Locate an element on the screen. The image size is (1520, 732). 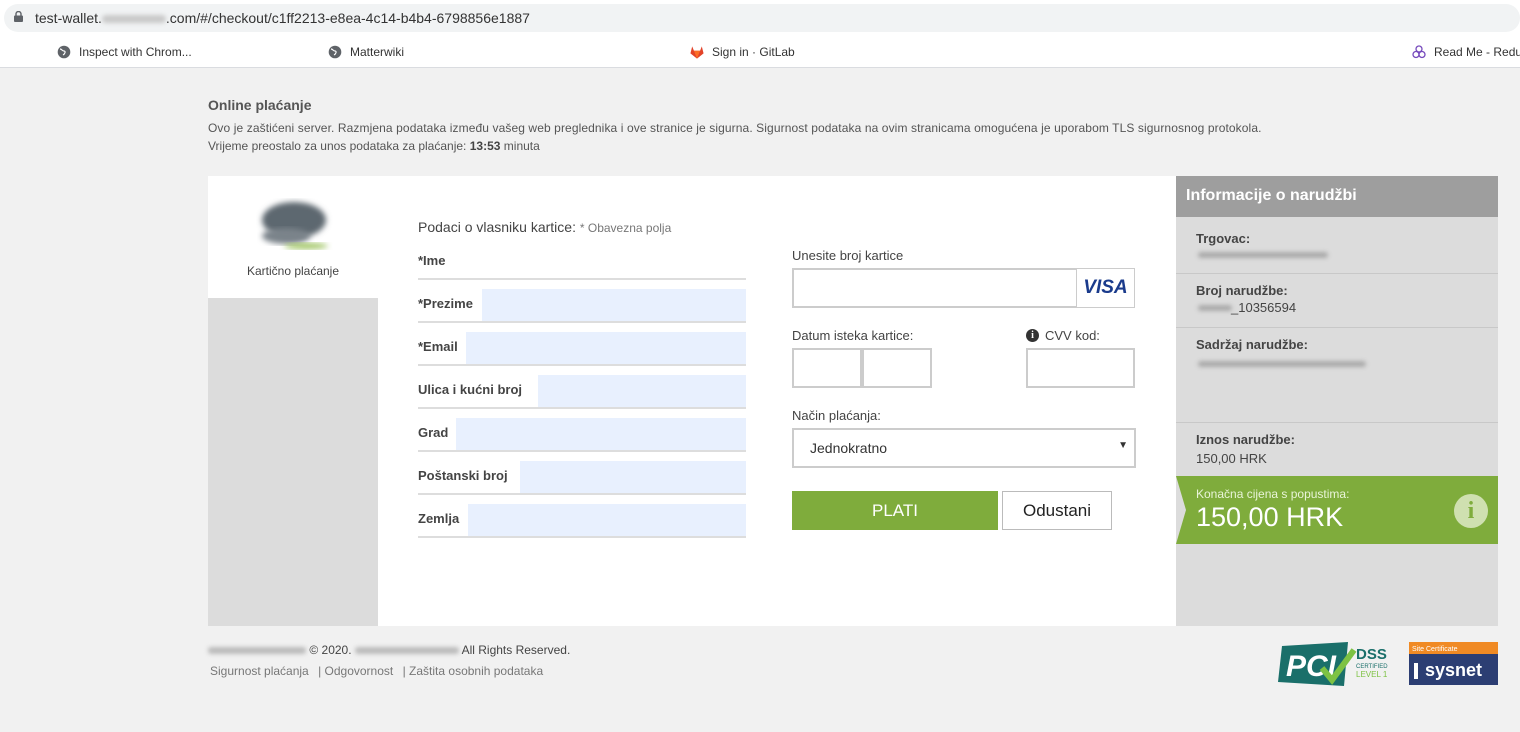
field-first-name: *Ime is located at coordinates (582, 263).